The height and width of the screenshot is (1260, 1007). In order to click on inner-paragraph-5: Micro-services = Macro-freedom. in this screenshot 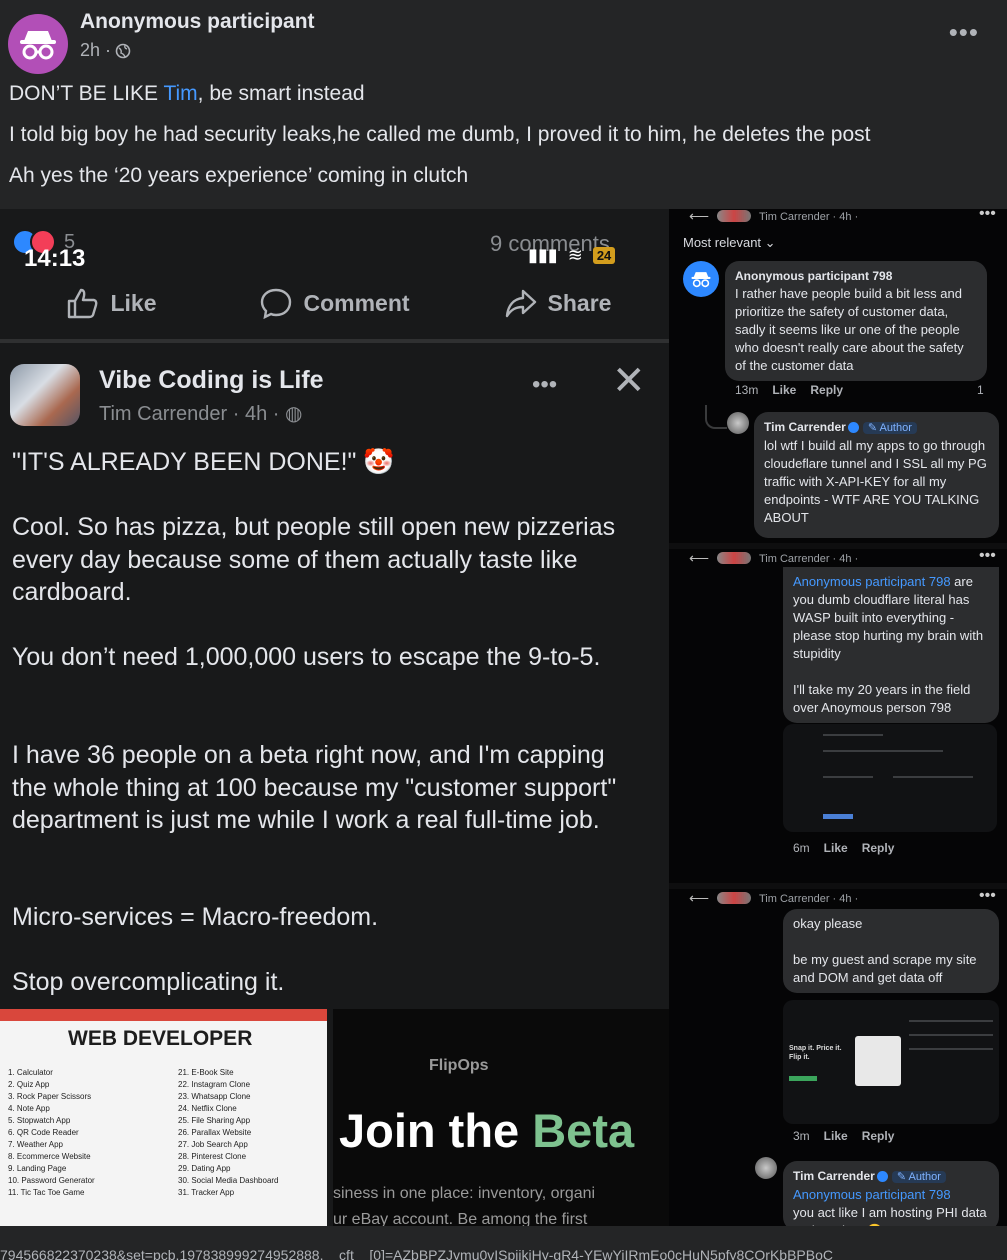, I will do `click(195, 917)`.